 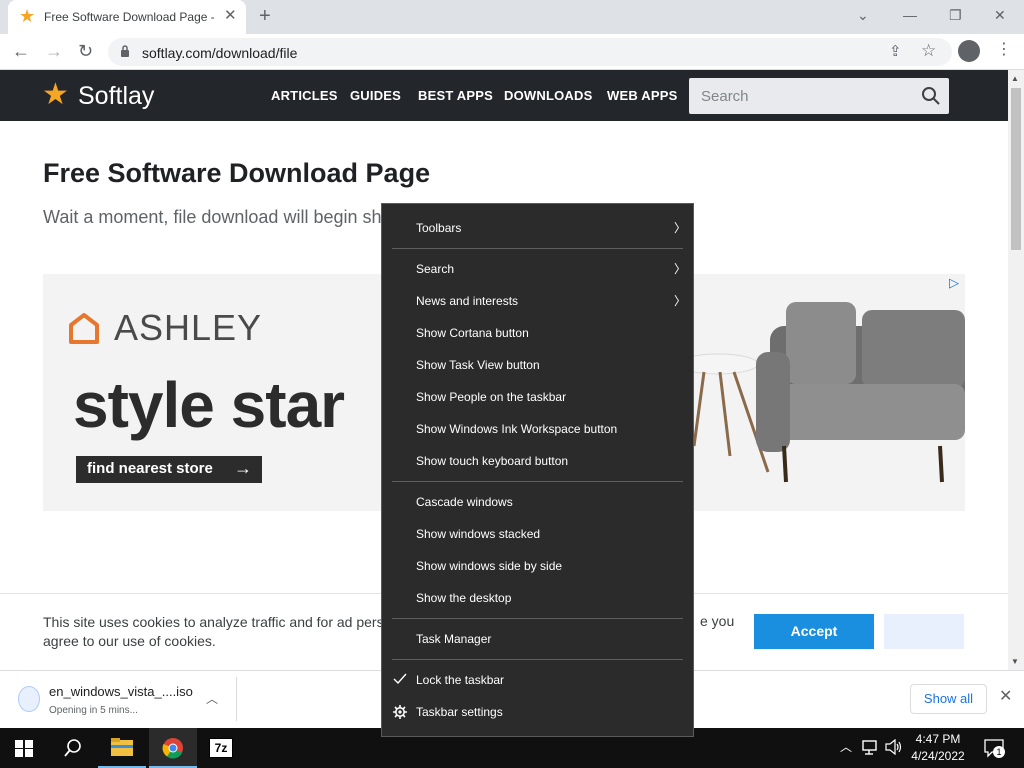 I want to click on ad-cta-label: find nearest store, so click(x=150, y=468).